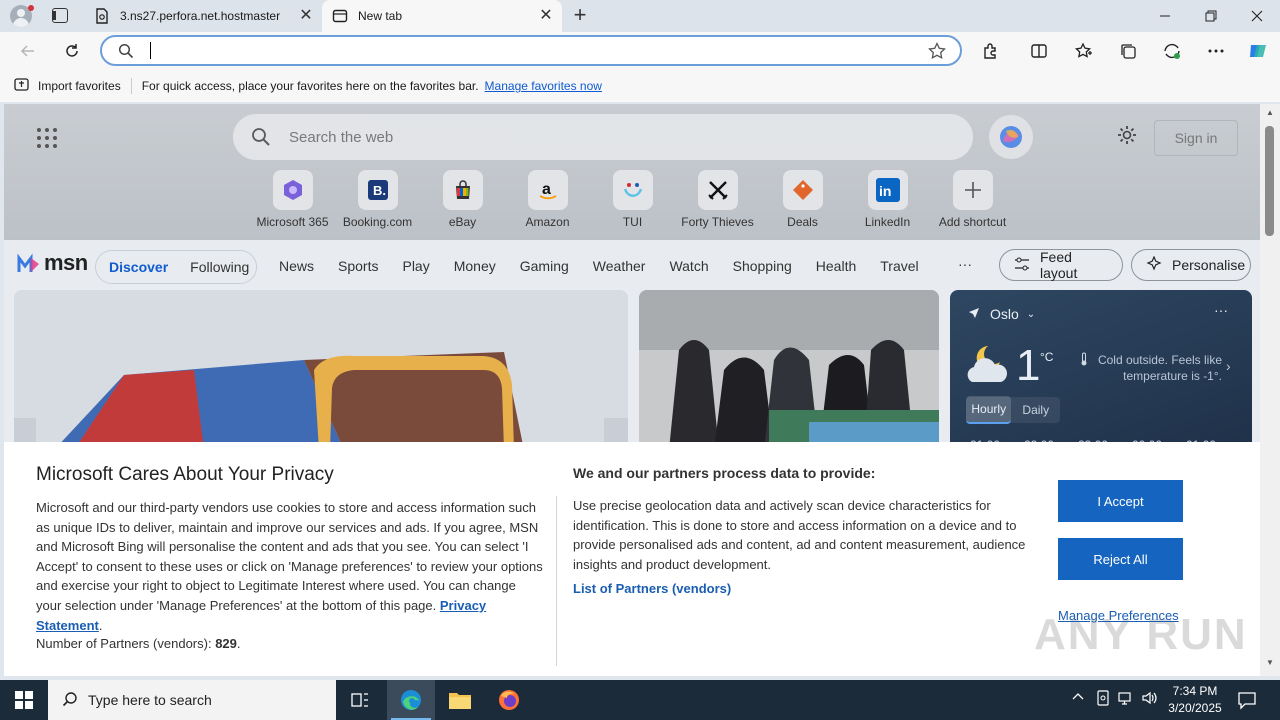  I want to click on notification-icon, so click(1247, 700).